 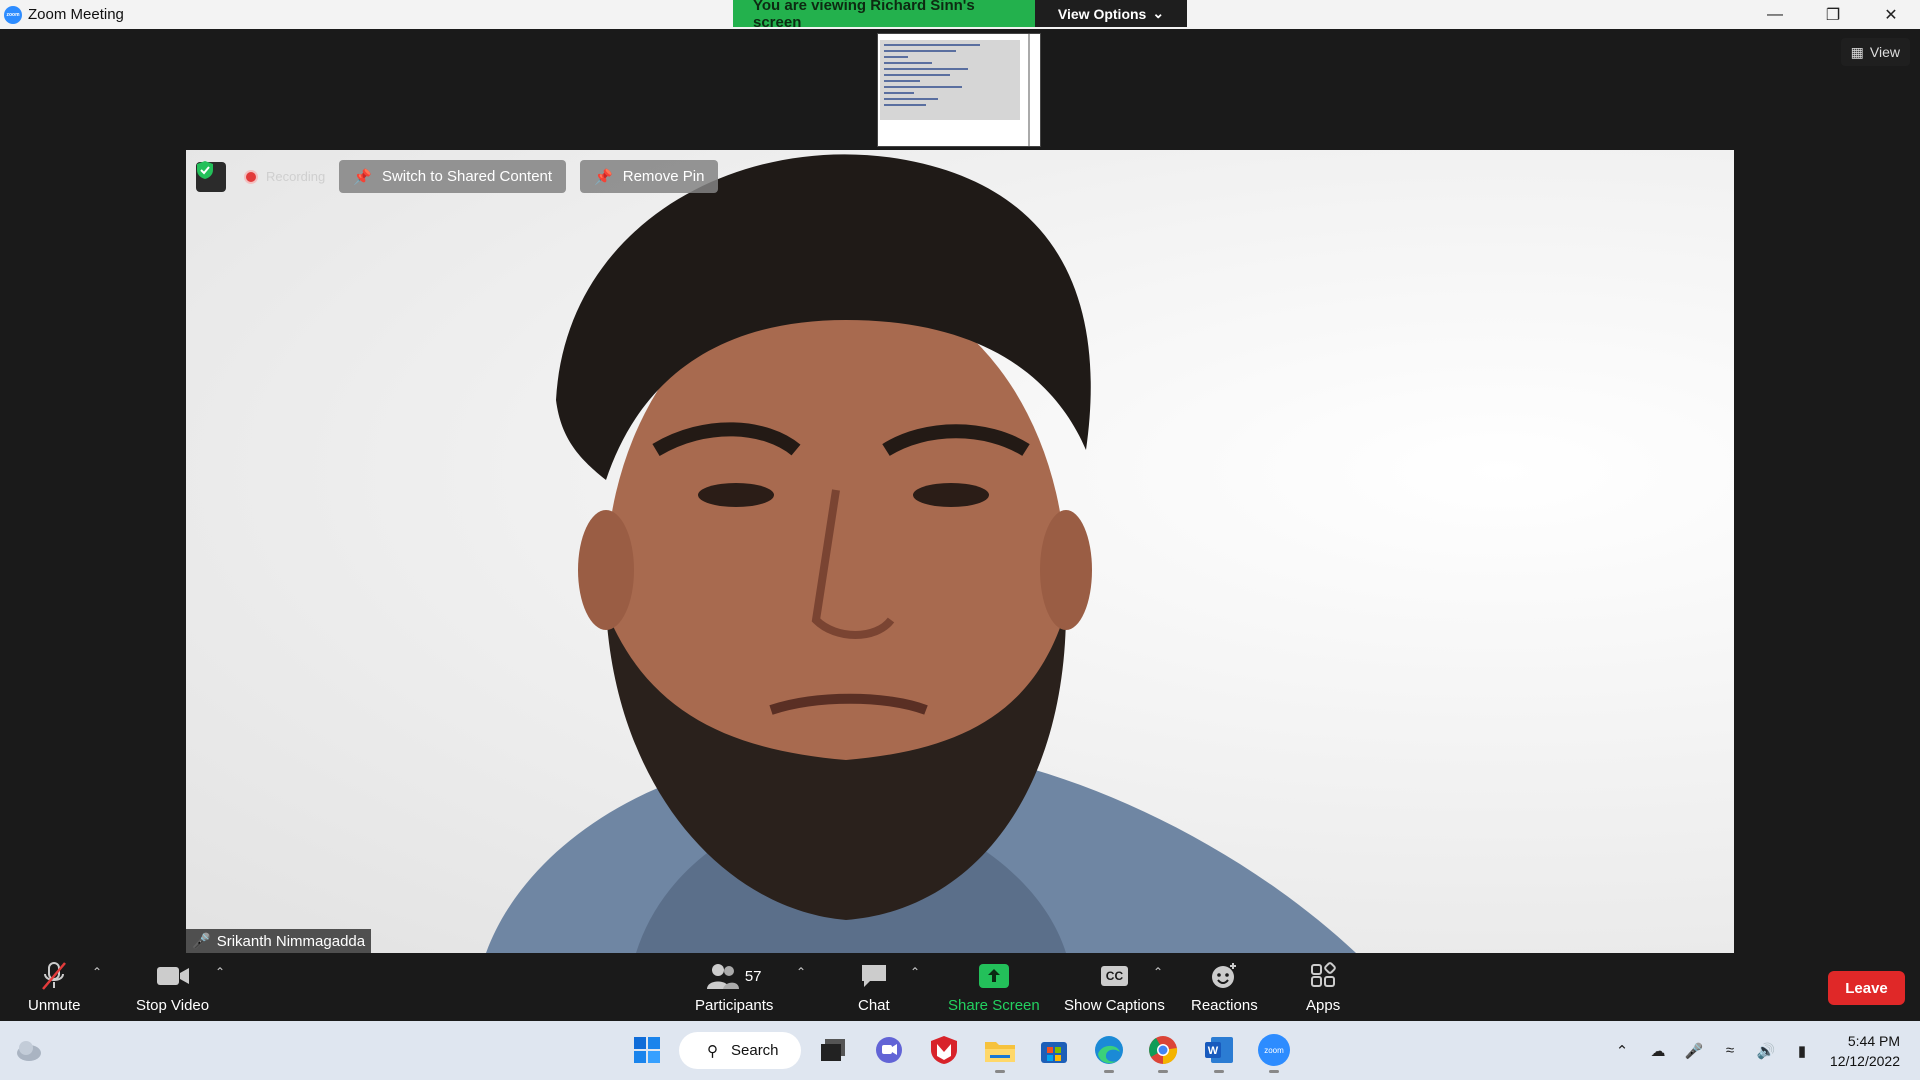 I want to click on taskbar-search-box: ⚲ Search, so click(x=740, y=1050).